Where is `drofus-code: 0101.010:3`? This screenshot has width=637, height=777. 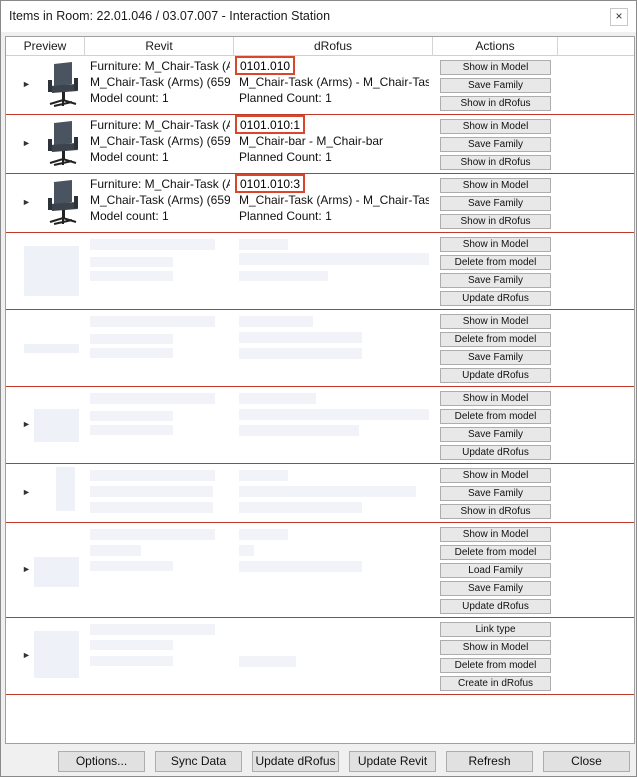 drofus-code: 0101.010:3 is located at coordinates (270, 183).